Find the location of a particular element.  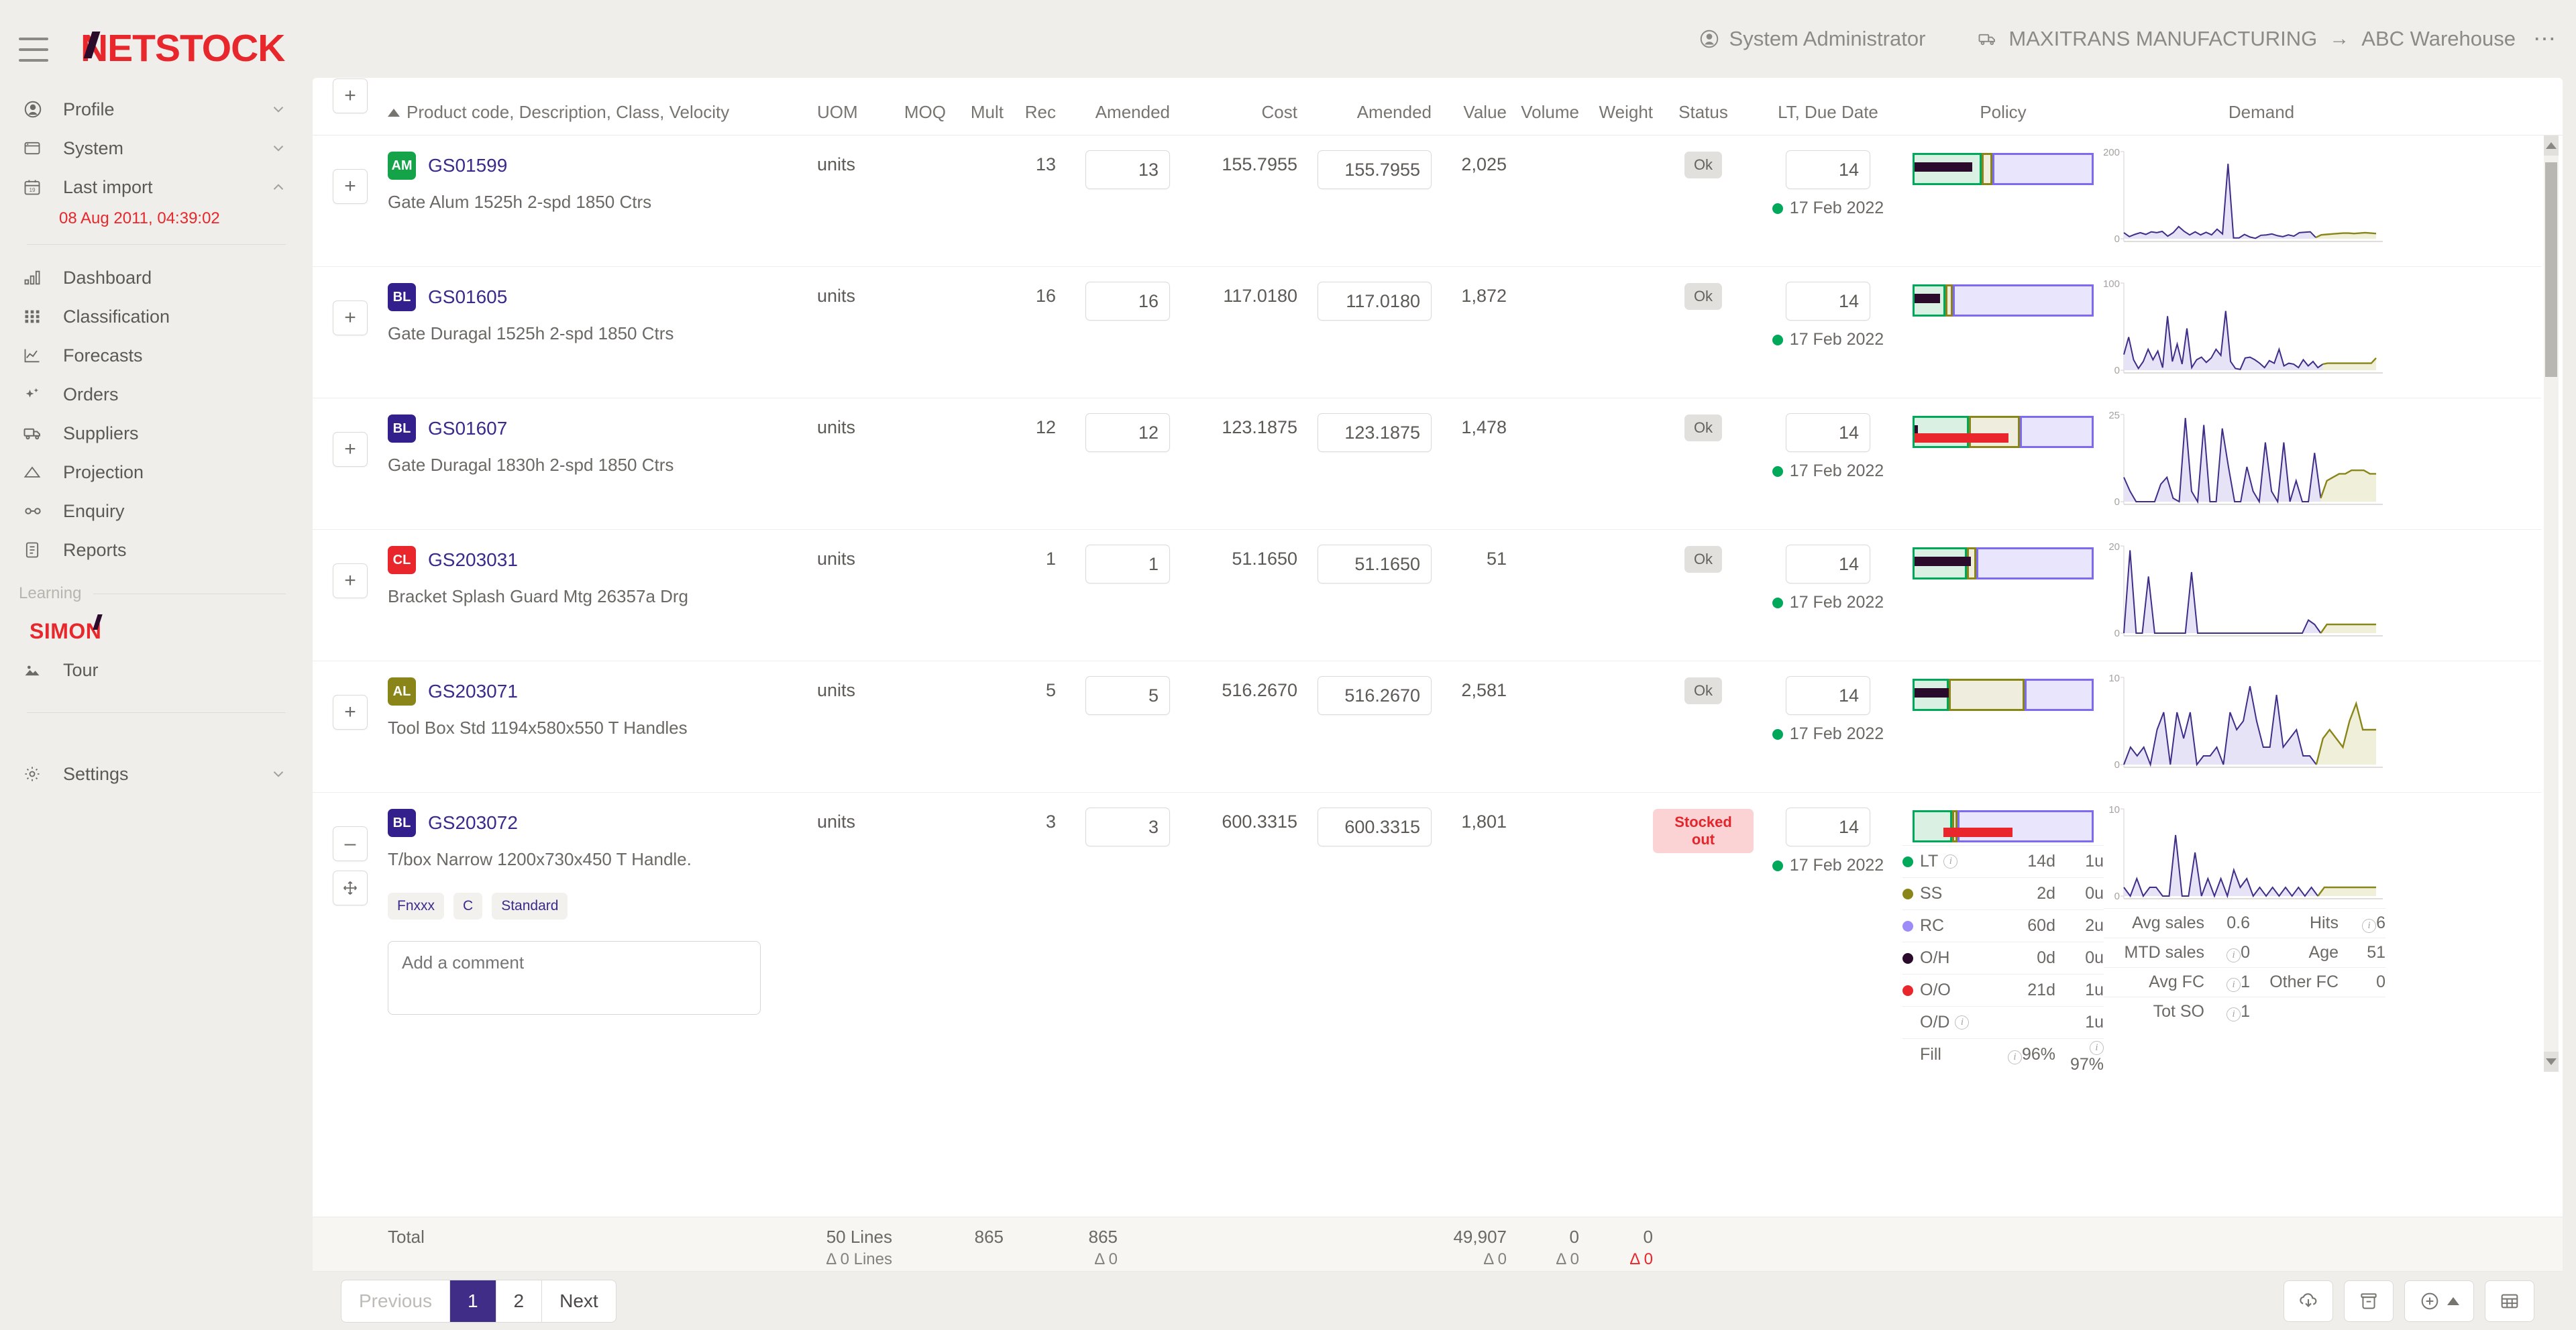

product-tag: Standard is located at coordinates (530, 907).